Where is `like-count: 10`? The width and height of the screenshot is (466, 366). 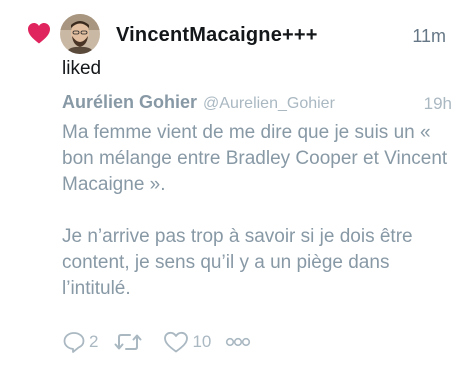
like-count: 10 is located at coordinates (202, 341).